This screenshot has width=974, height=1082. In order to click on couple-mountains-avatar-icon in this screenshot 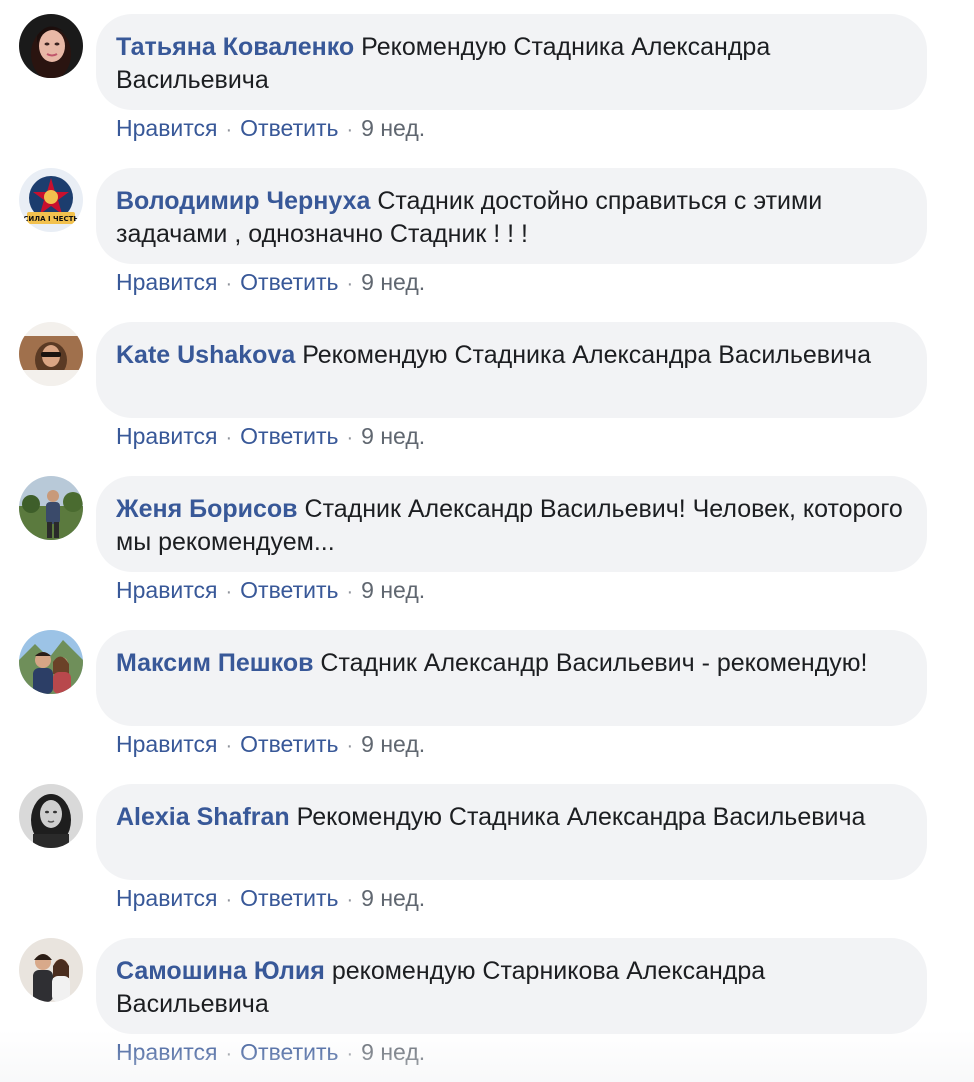, I will do `click(51, 662)`.